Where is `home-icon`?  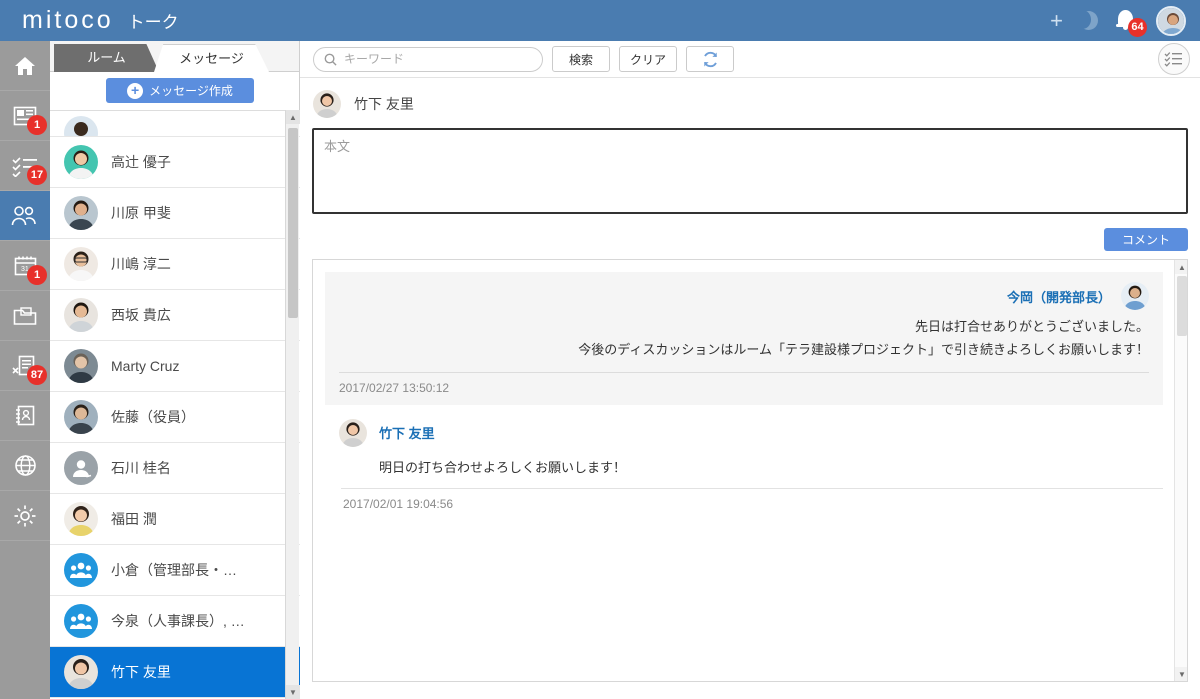
home-icon is located at coordinates (25, 65).